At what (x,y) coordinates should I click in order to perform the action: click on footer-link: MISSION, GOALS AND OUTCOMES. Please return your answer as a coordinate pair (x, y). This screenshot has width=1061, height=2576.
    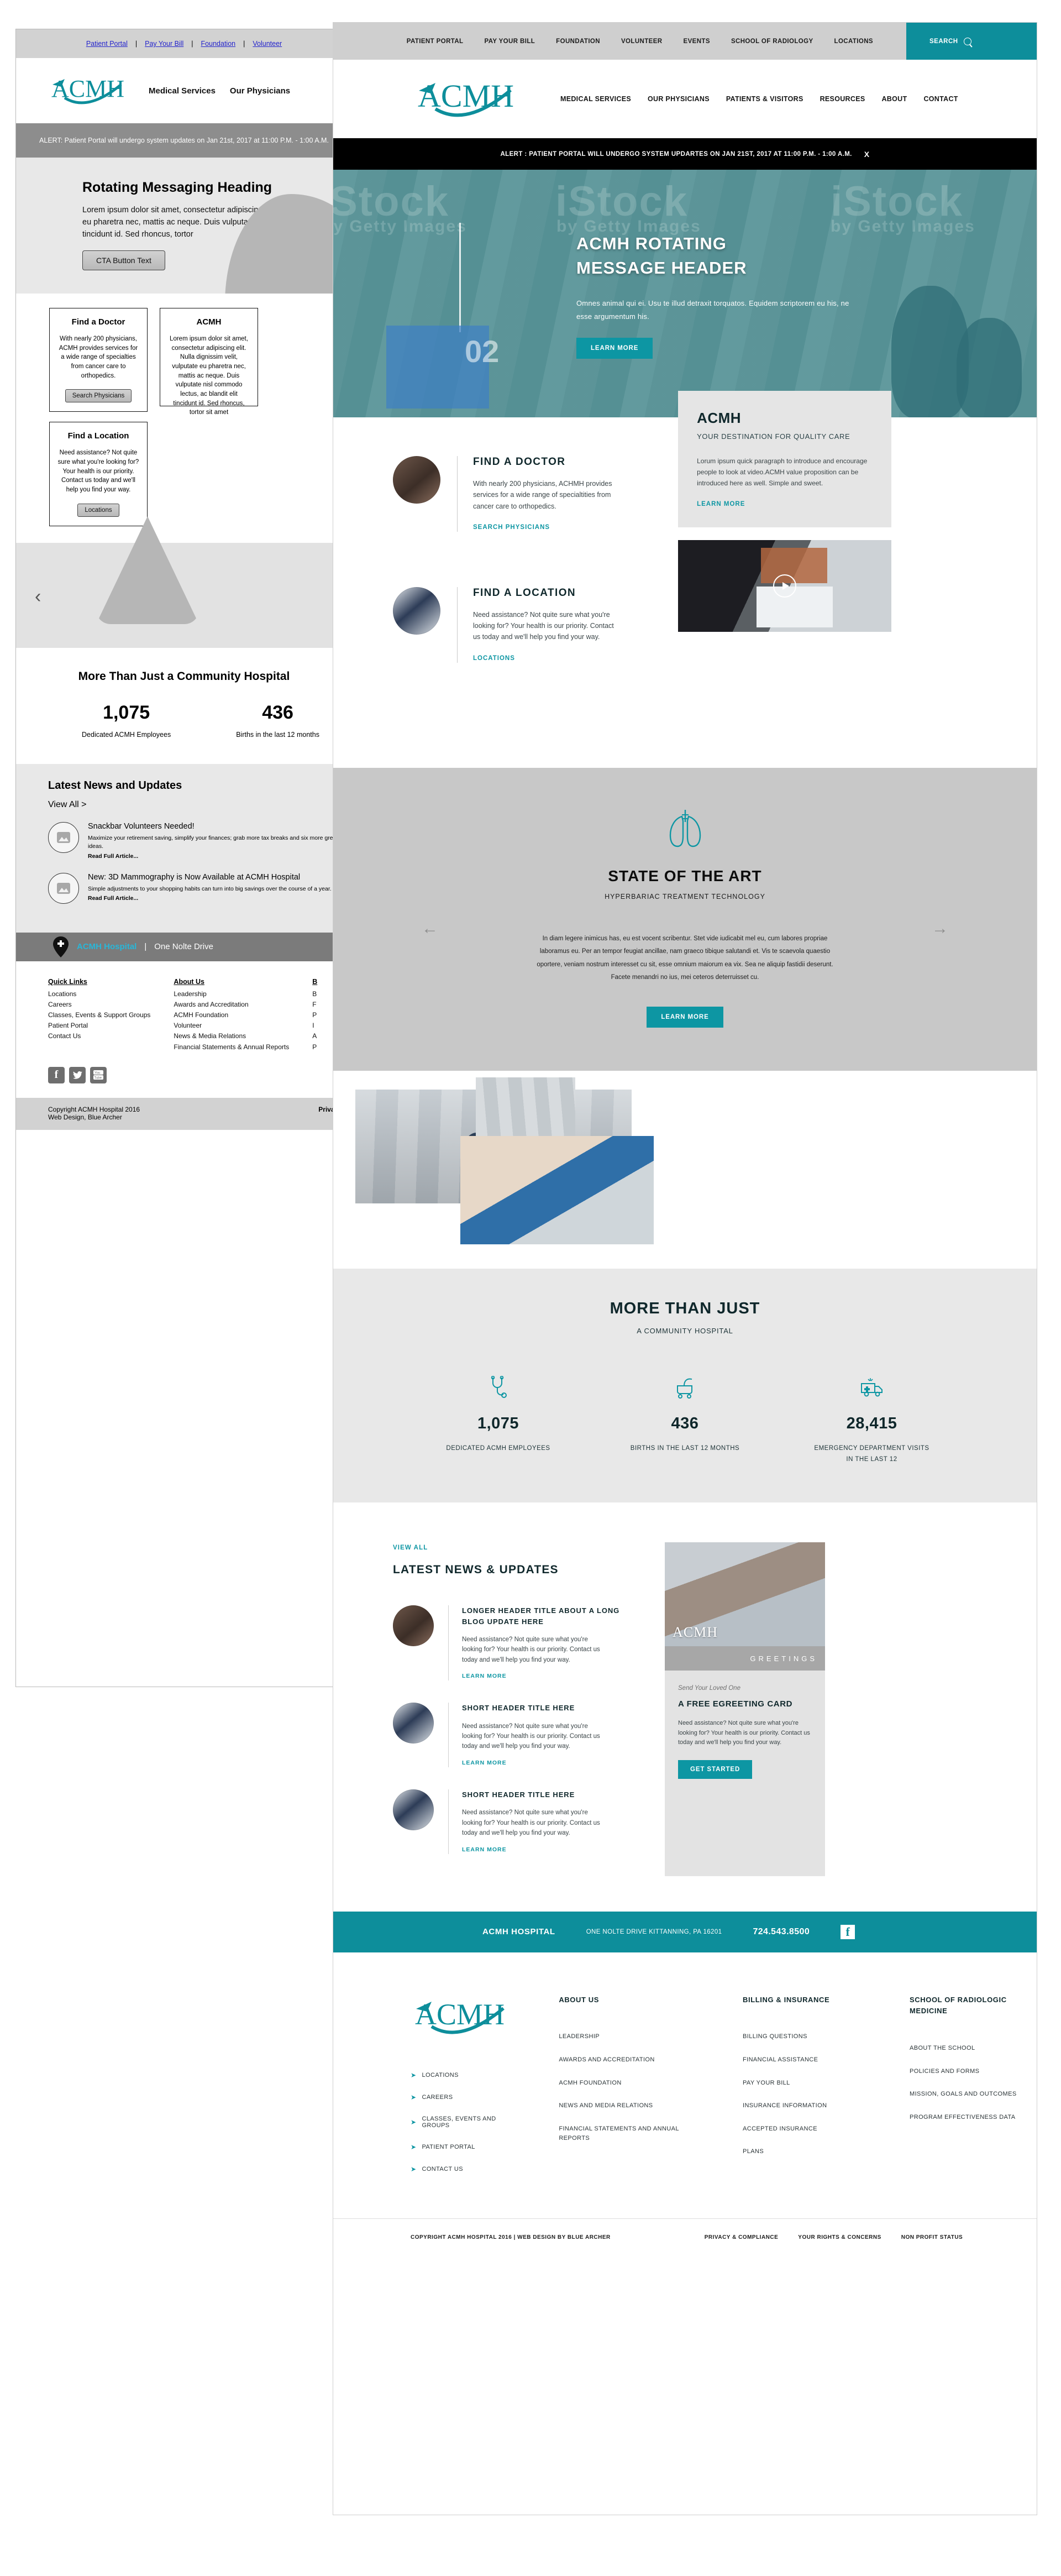
    Looking at the image, I should click on (973, 2094).